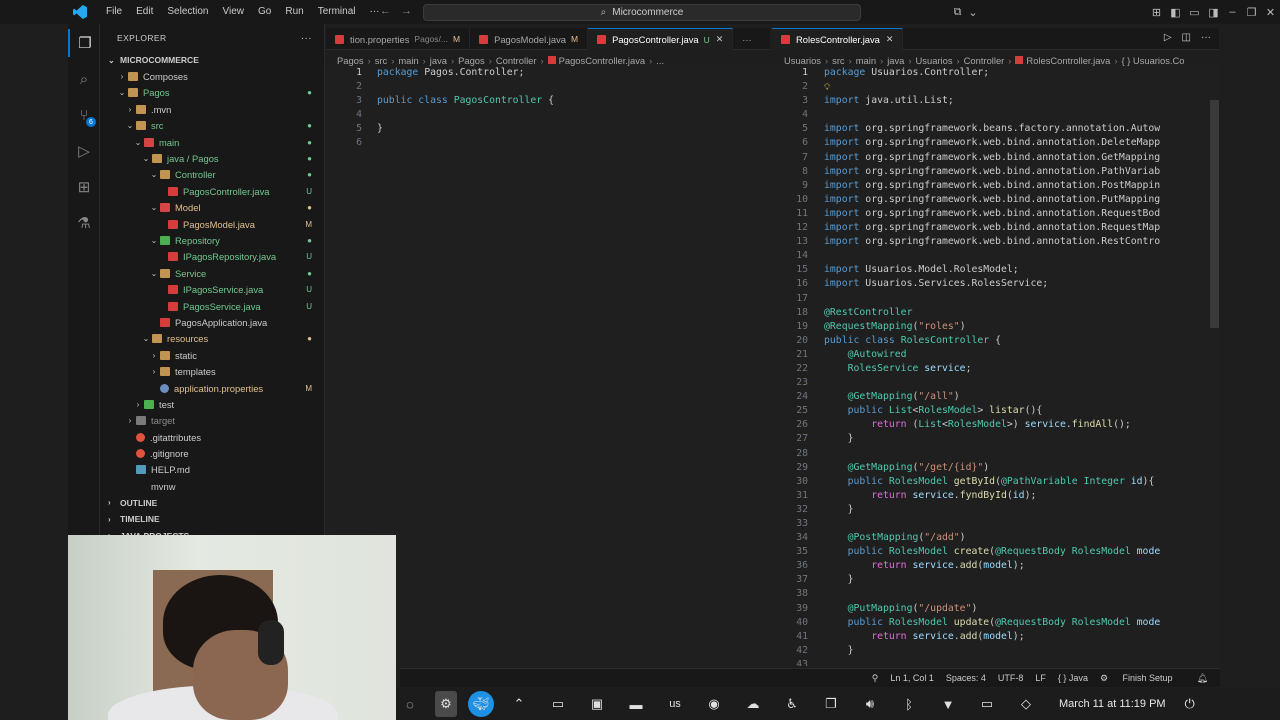 This screenshot has width=1280, height=720. I want to click on tree-item: › .mvn, so click(212, 109).